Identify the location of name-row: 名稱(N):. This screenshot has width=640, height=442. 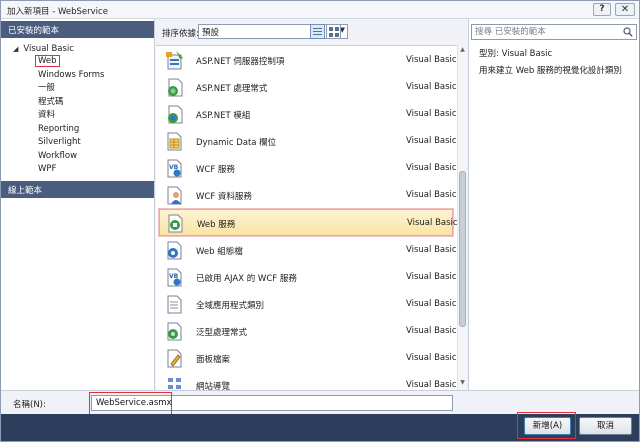
(320, 402).